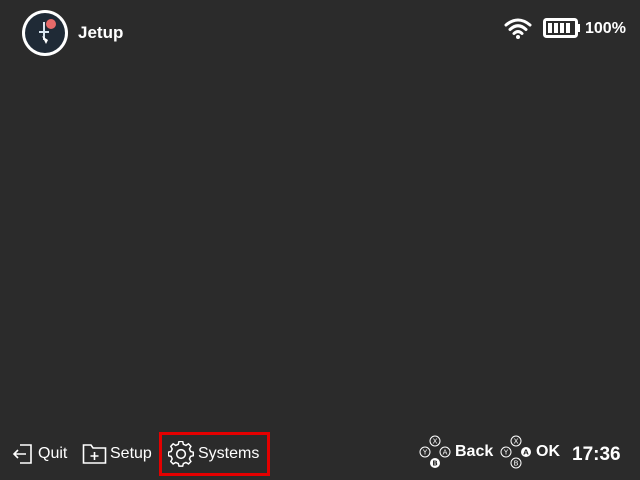 The height and width of the screenshot is (480, 640). What do you see at coordinates (131, 453) in the screenshot?
I see `setup-label: Setup` at bounding box center [131, 453].